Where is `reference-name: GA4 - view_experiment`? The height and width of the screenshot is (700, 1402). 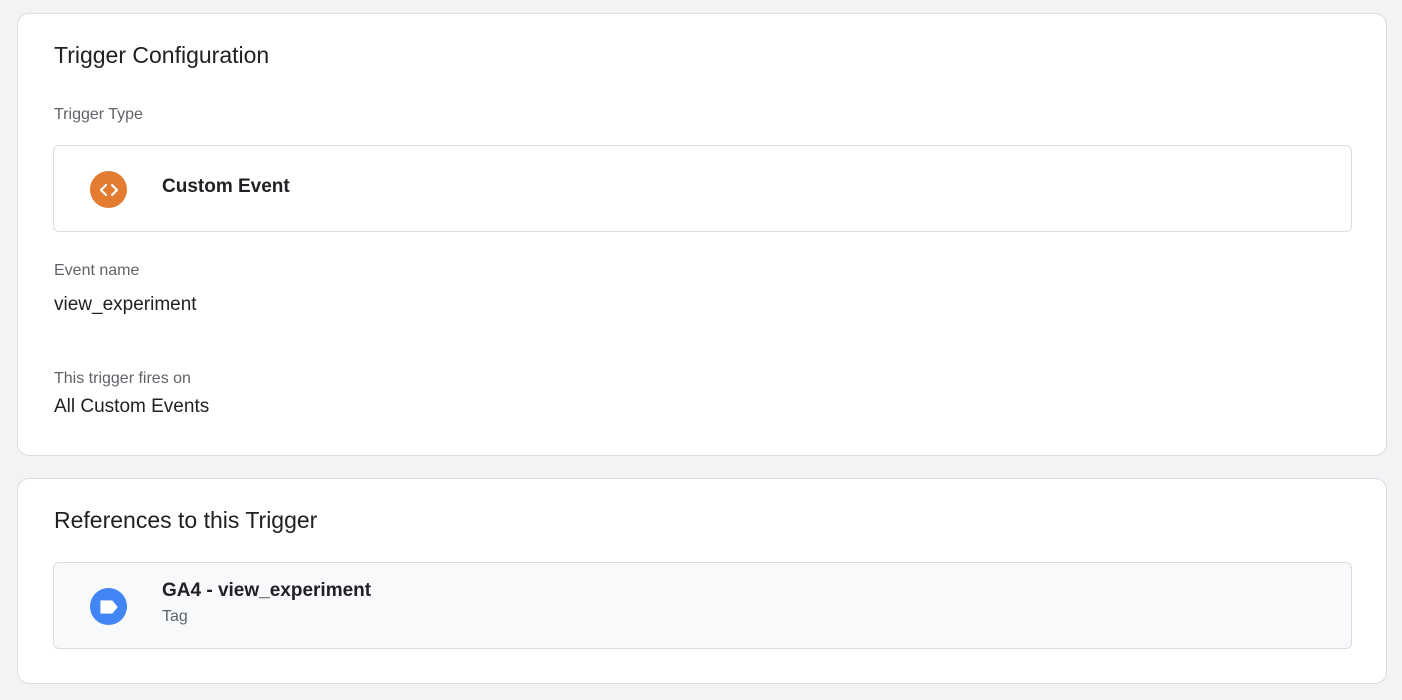 reference-name: GA4 - view_experiment is located at coordinates (267, 590).